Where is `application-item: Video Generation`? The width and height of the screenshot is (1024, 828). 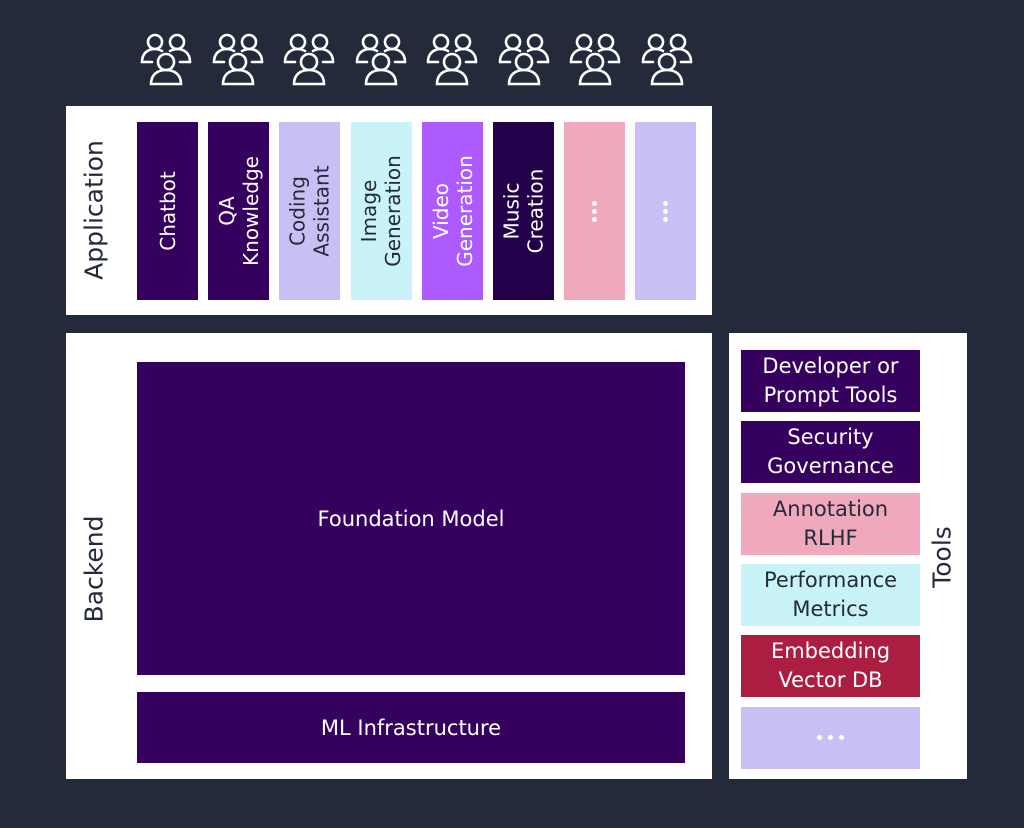 application-item: Video Generation is located at coordinates (452, 211).